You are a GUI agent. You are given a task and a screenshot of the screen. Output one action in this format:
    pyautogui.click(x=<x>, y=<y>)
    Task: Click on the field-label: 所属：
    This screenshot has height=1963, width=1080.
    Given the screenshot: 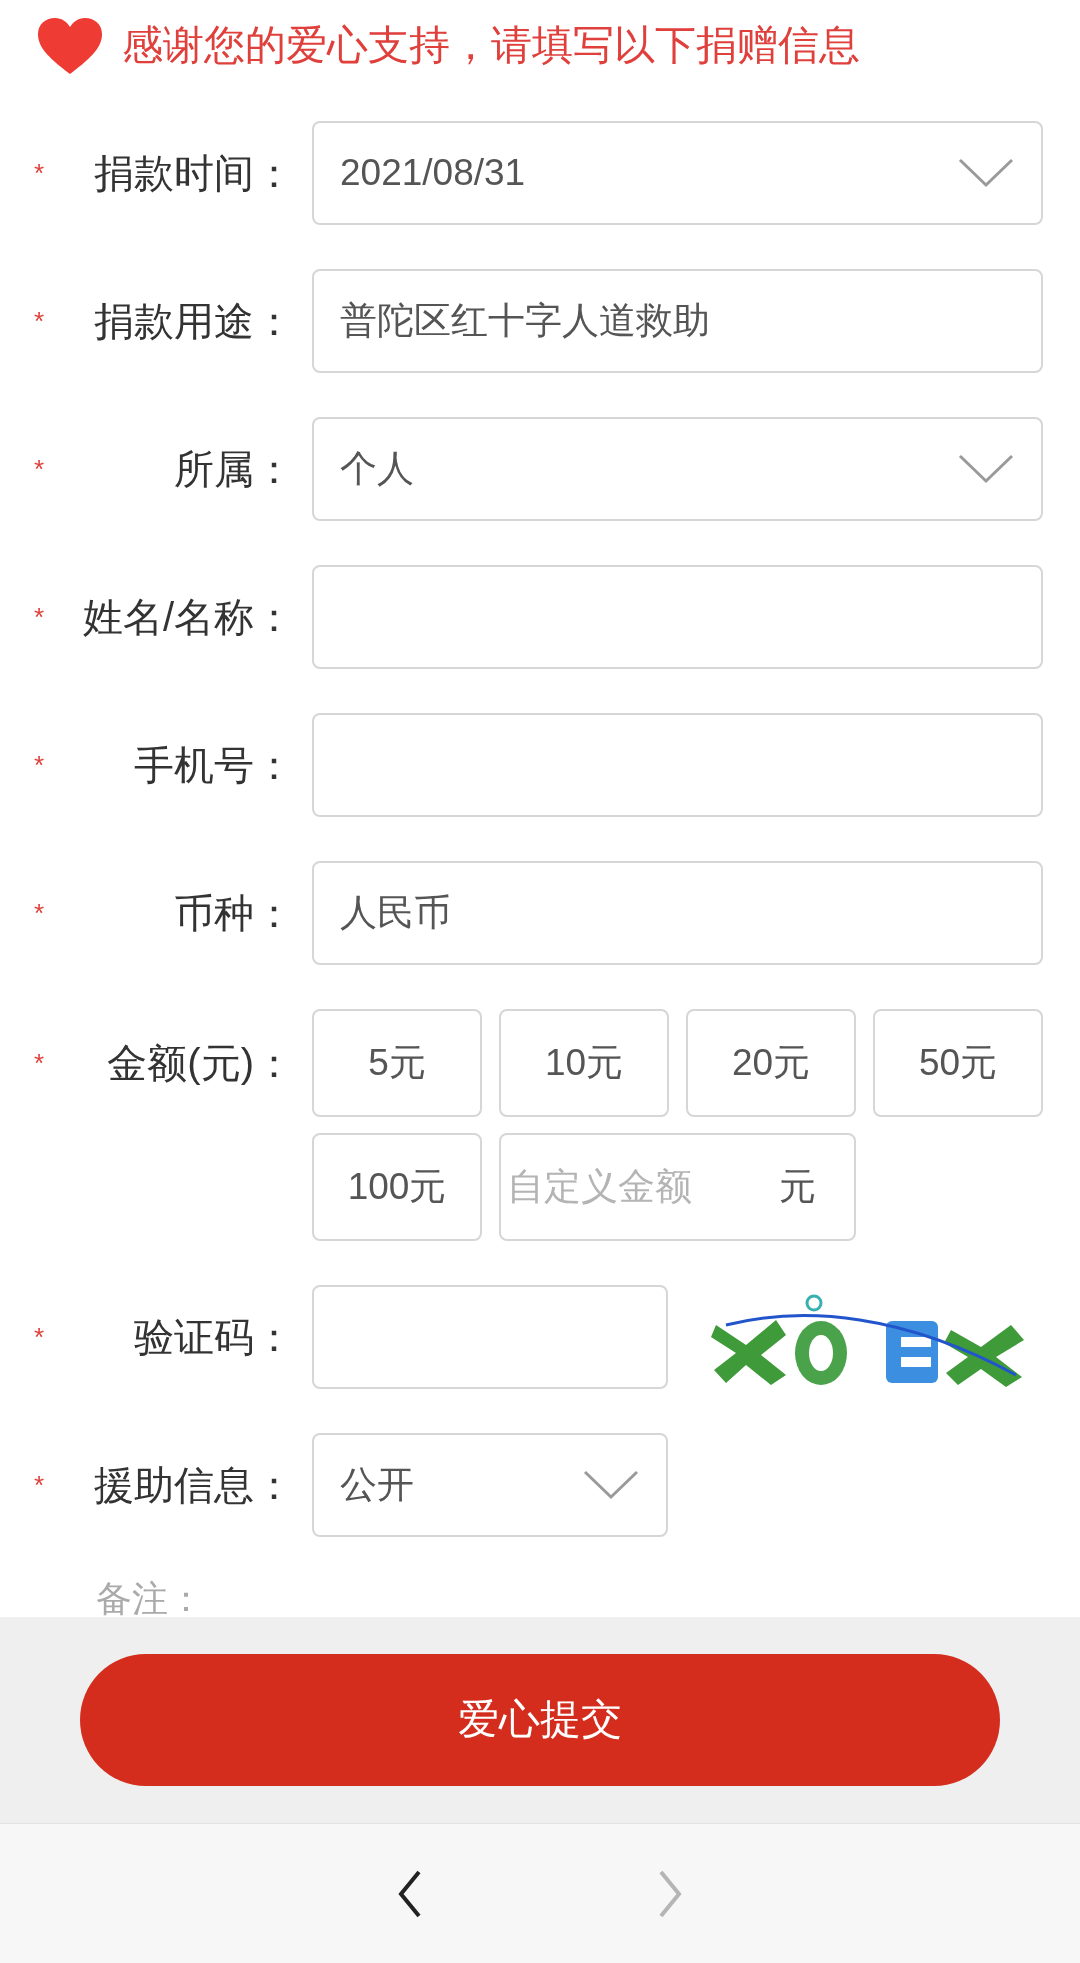 What is the action you would take?
    pyautogui.click(x=234, y=469)
    